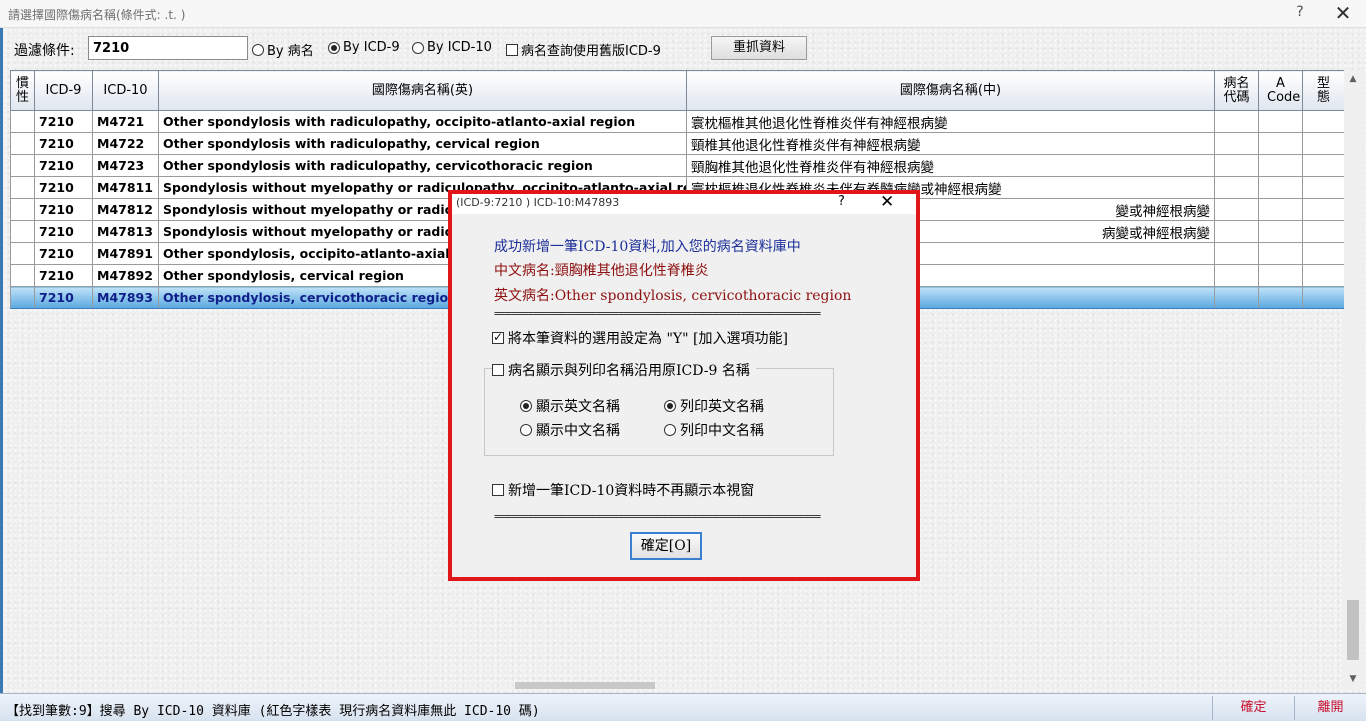  I want to click on window-titlebar: 請選擇國際傷病名稱(條件式: .t. ) ? ✕, so click(683, 14).